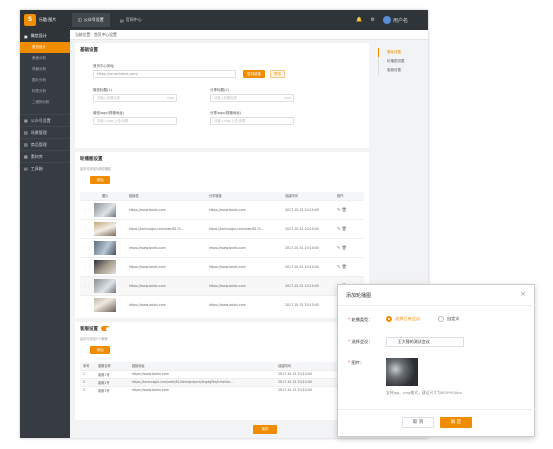  What do you see at coordinates (26, 36) in the screenshot?
I see `design-icon: ▣` at bounding box center [26, 36].